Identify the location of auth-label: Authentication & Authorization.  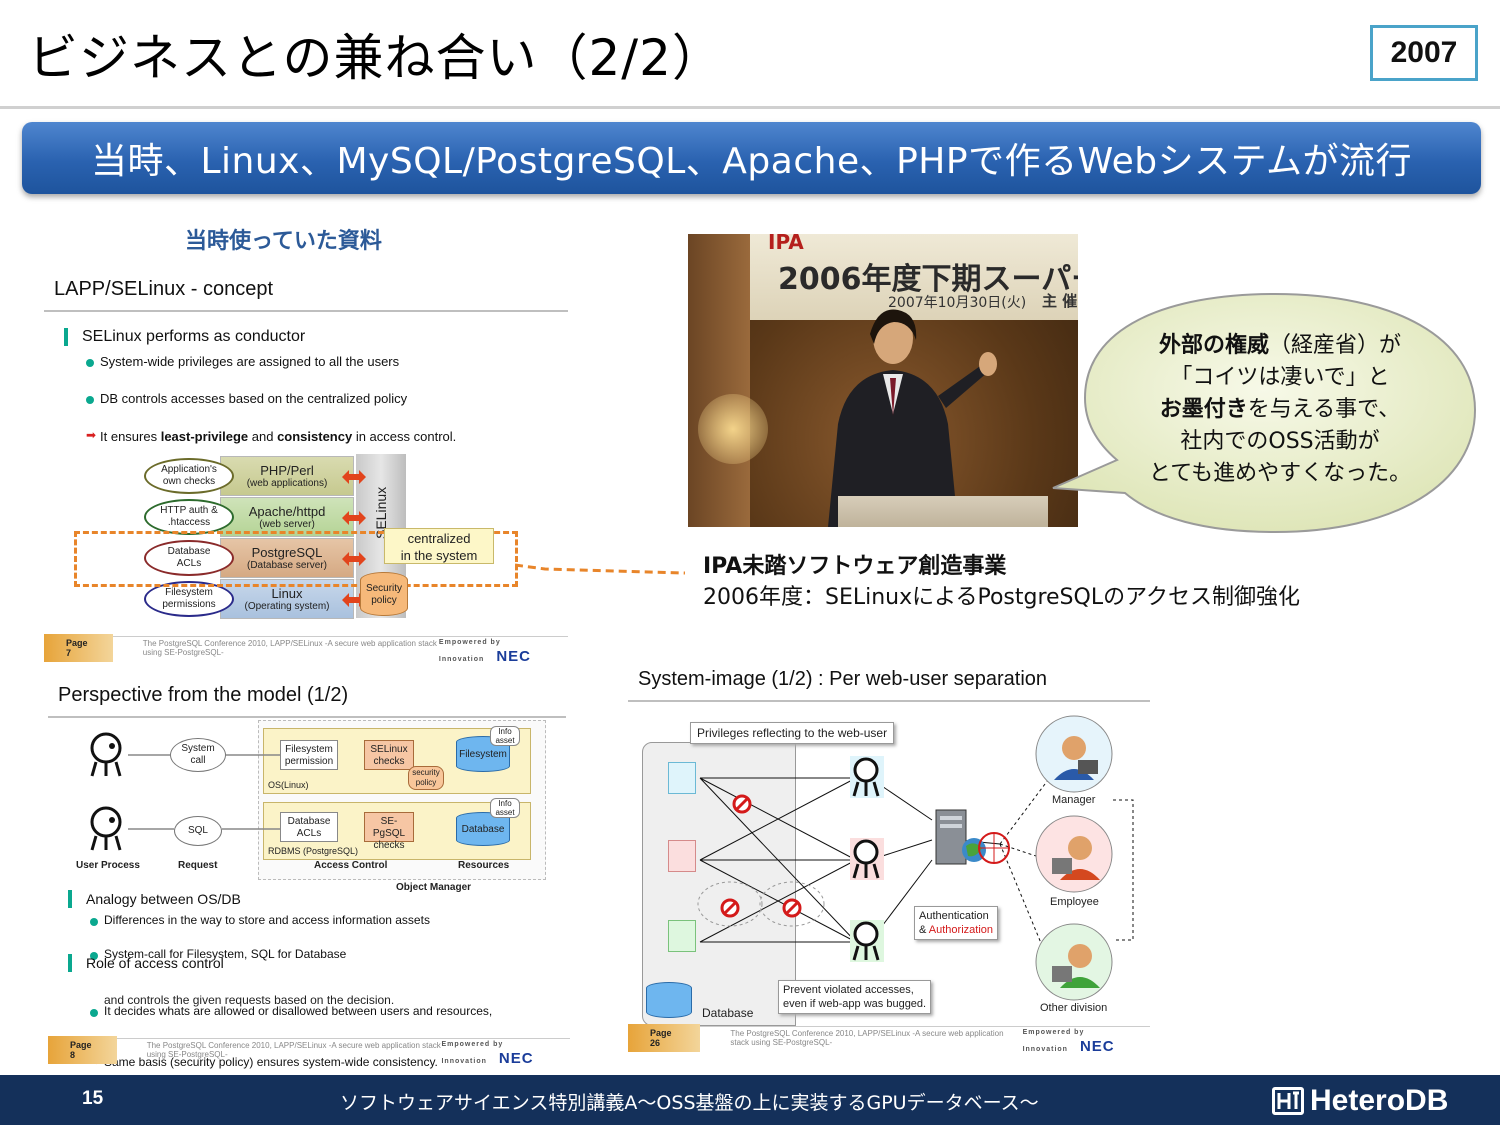
(956, 923).